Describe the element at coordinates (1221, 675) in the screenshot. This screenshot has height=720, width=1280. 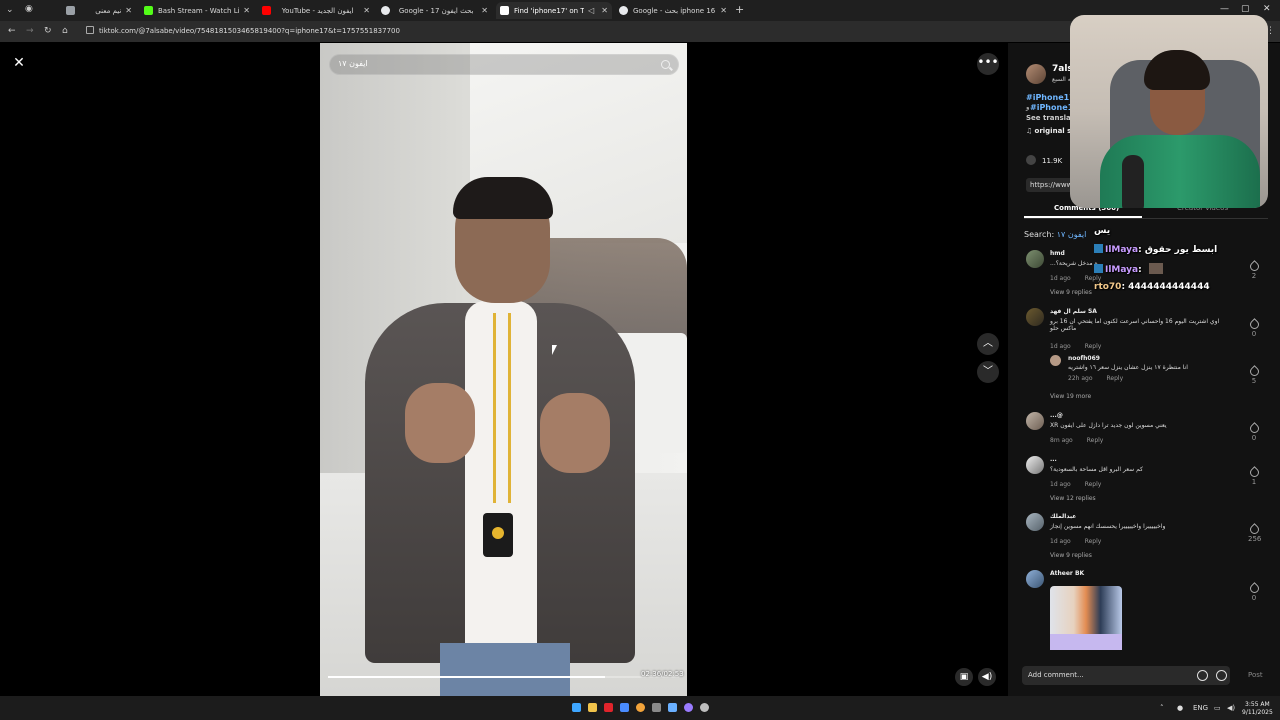
I see `emoji-icon` at that location.